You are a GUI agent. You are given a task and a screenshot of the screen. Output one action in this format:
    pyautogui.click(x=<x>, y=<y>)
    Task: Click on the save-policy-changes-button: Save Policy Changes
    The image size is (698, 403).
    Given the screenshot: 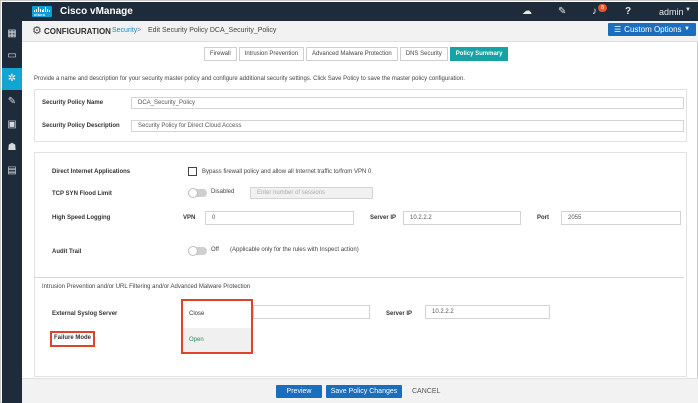 What is the action you would take?
    pyautogui.click(x=364, y=391)
    